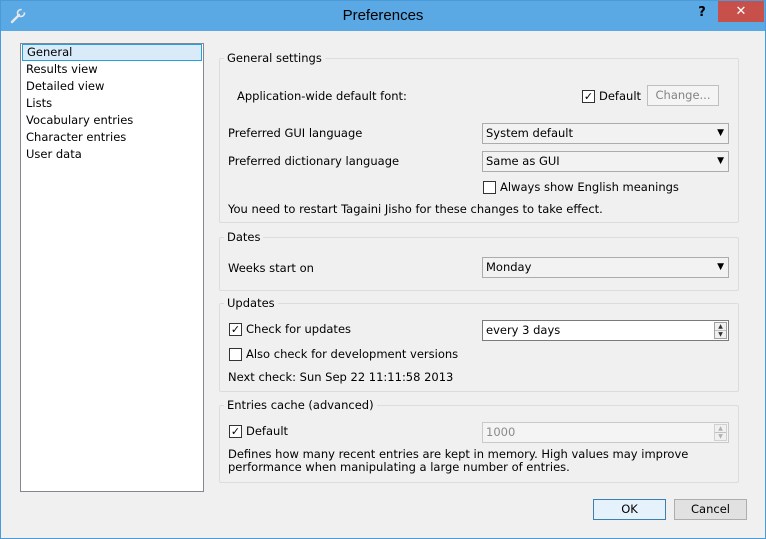  Describe the element at coordinates (620, 96) in the screenshot. I see `font-default-label: Default` at that location.